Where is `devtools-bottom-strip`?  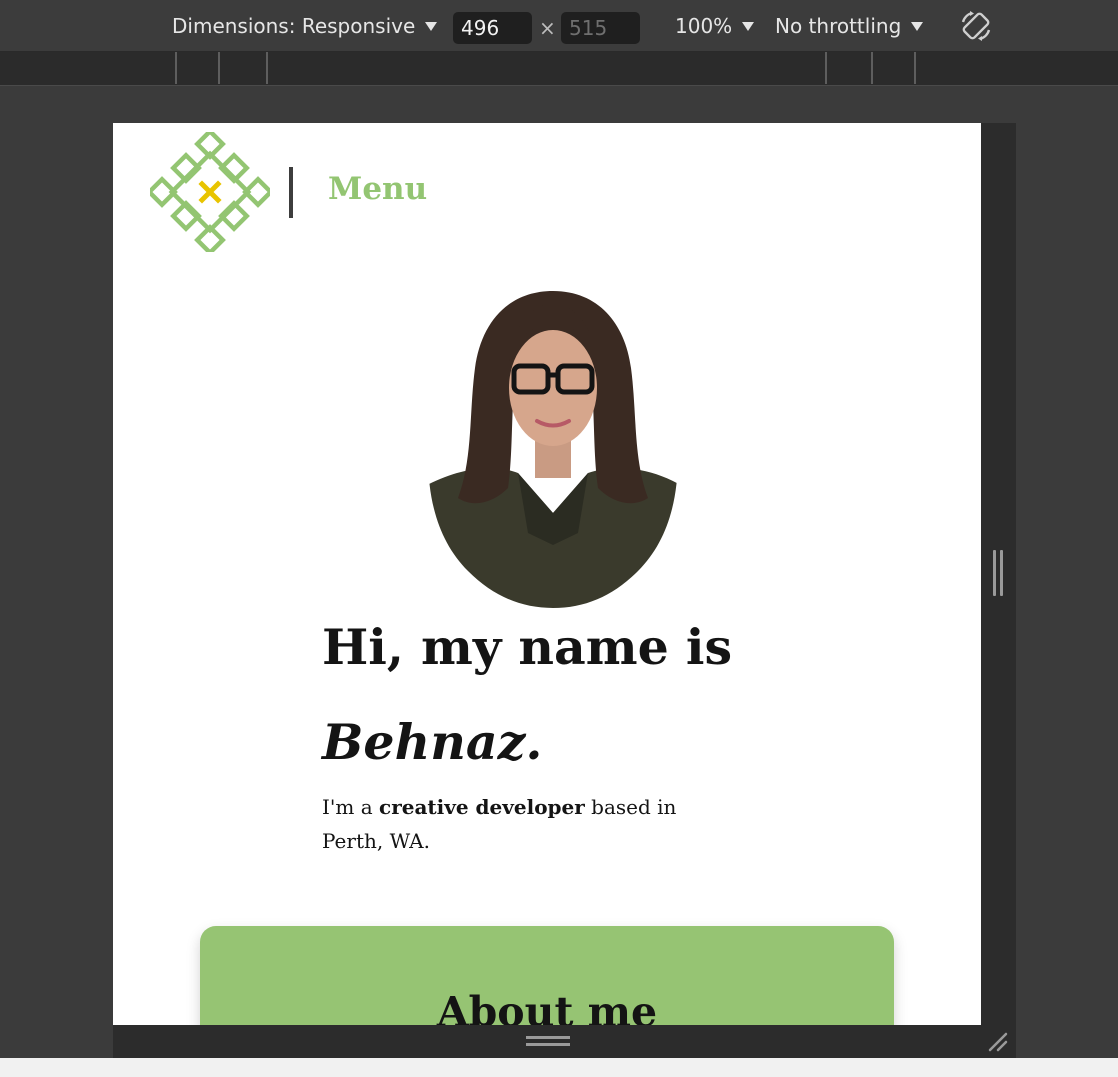
devtools-bottom-strip is located at coordinates (559, 1067).